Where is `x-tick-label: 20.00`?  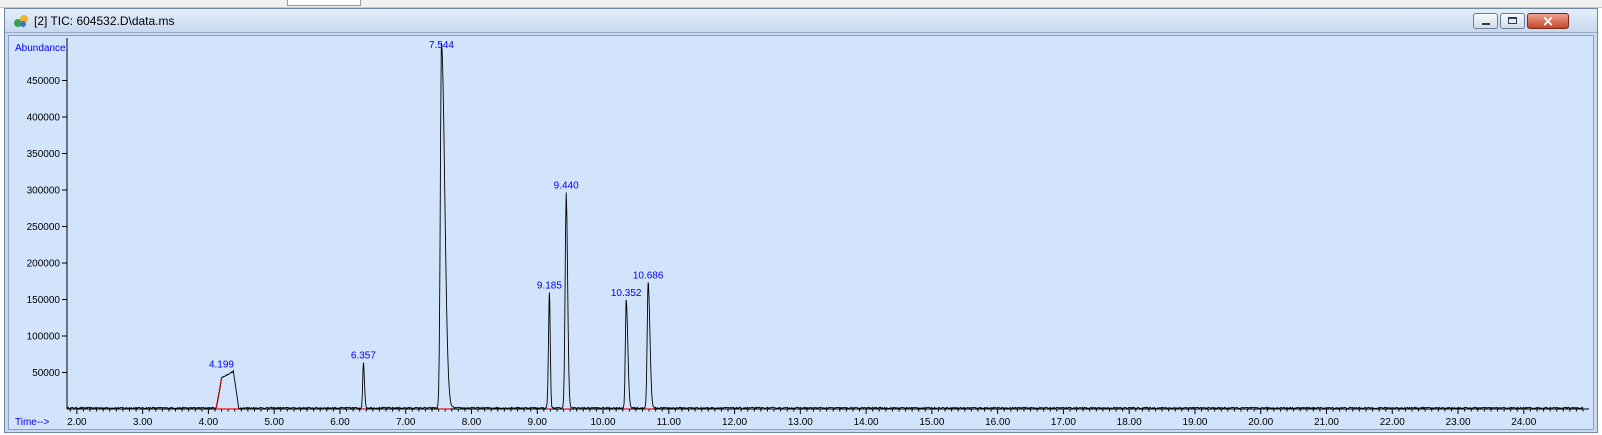
x-tick-label: 20.00 is located at coordinates (1260, 422).